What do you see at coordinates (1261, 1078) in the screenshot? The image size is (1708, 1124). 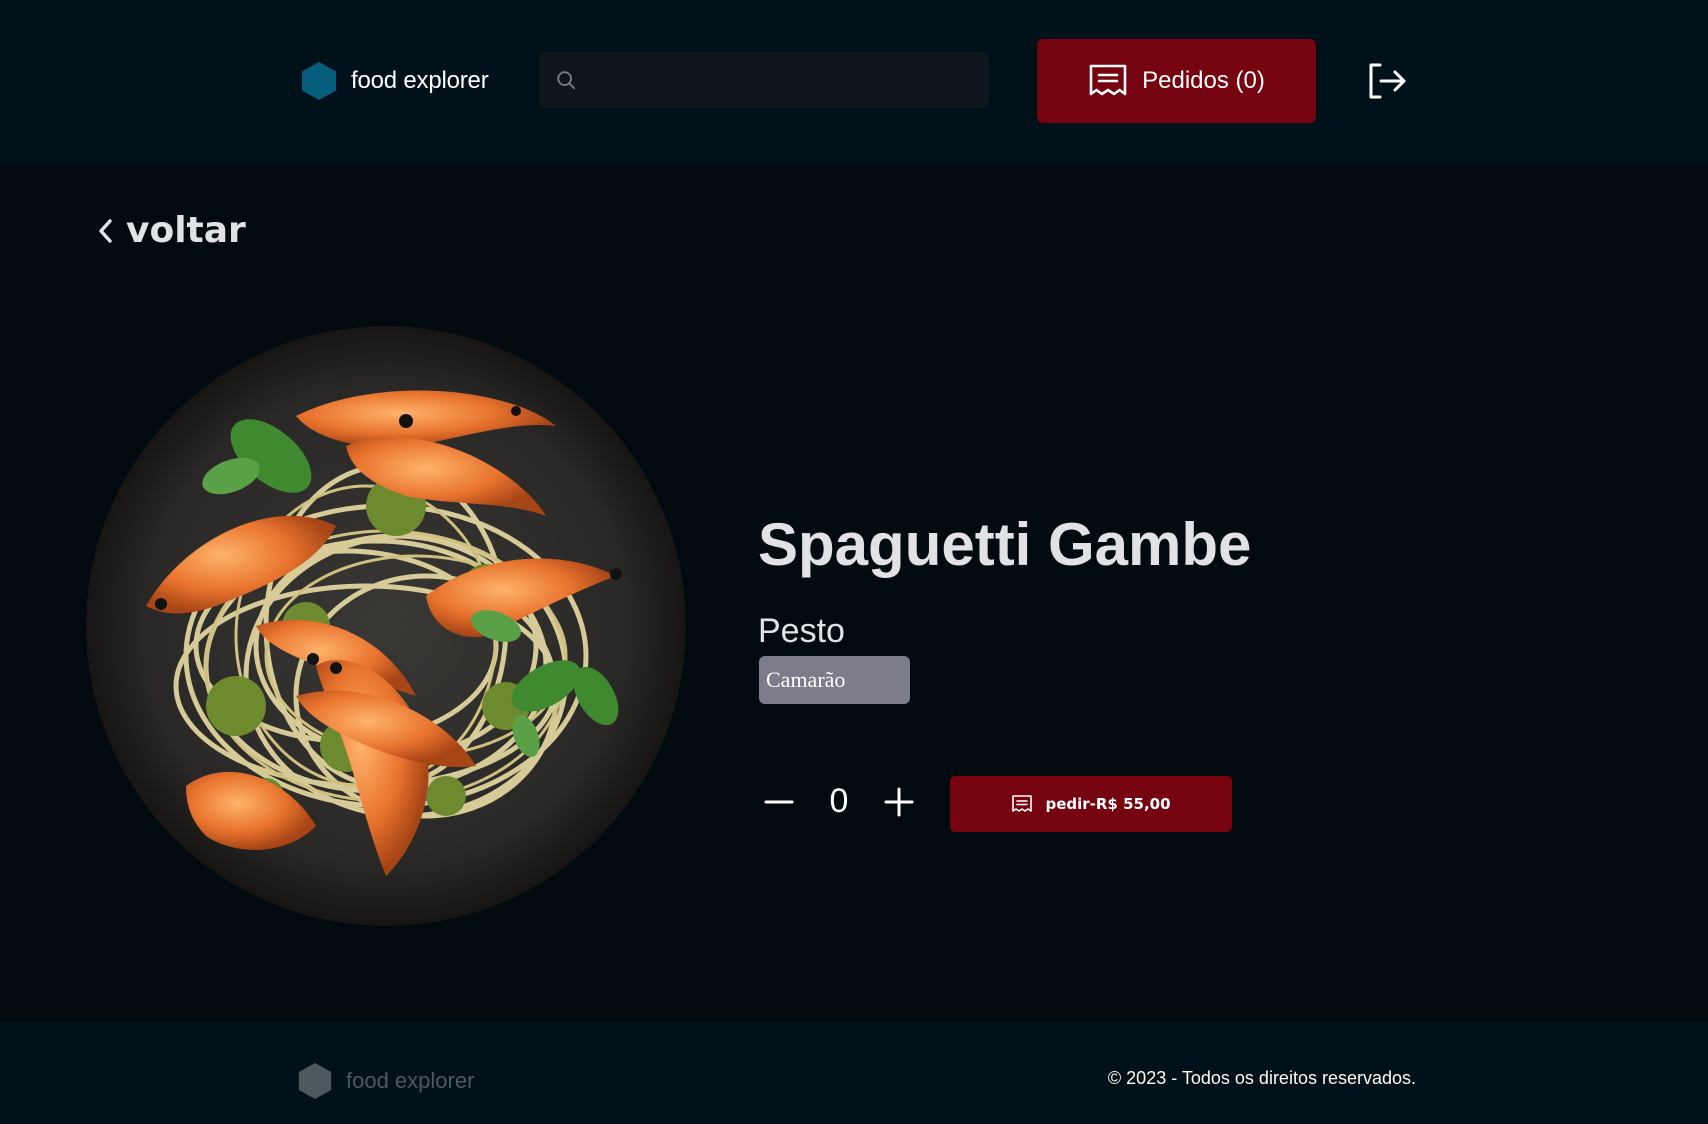 I see `copyright-text: © 2023 - Todos os direitos reservados.` at bounding box center [1261, 1078].